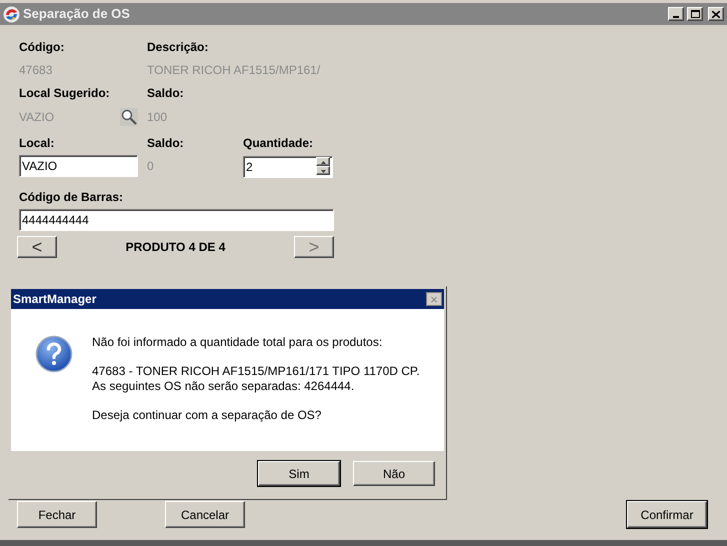 This screenshot has height=546, width=727. I want to click on dialog-title: SmartManager, so click(55, 299).